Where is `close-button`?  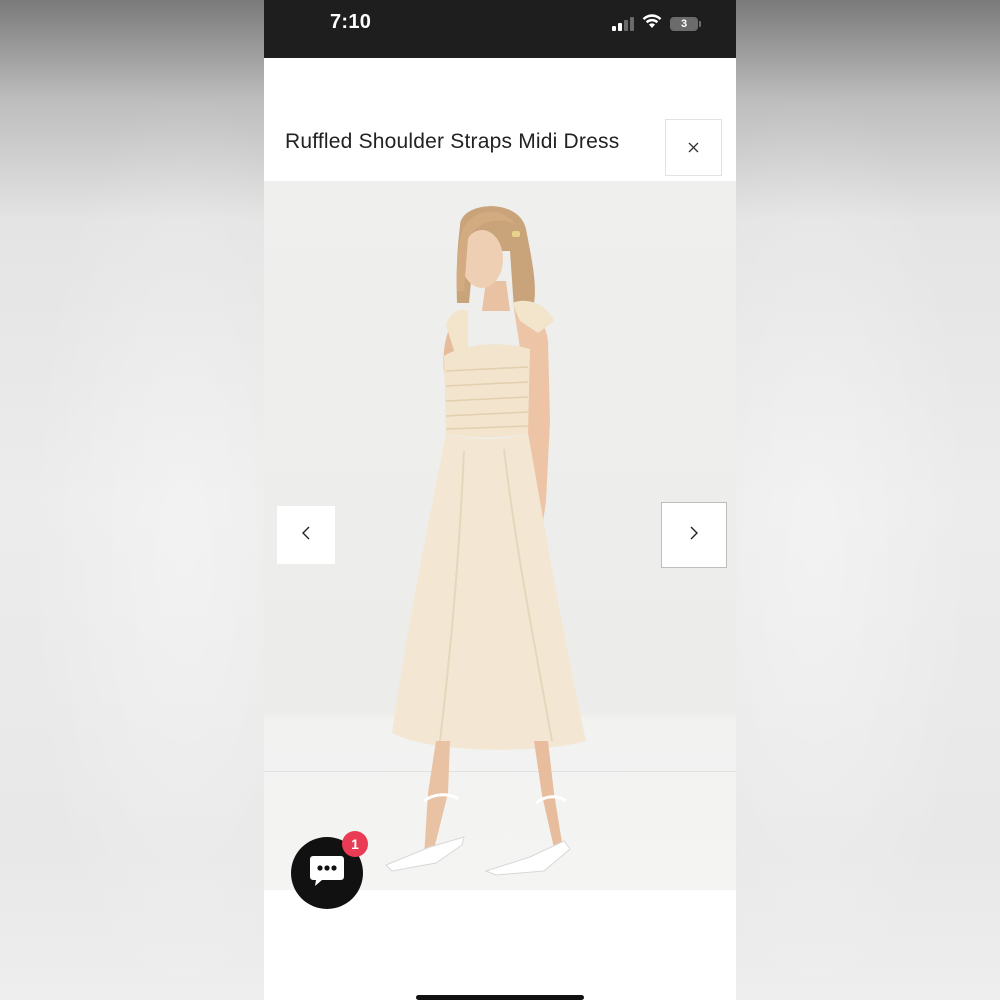
close-button is located at coordinates (693, 147).